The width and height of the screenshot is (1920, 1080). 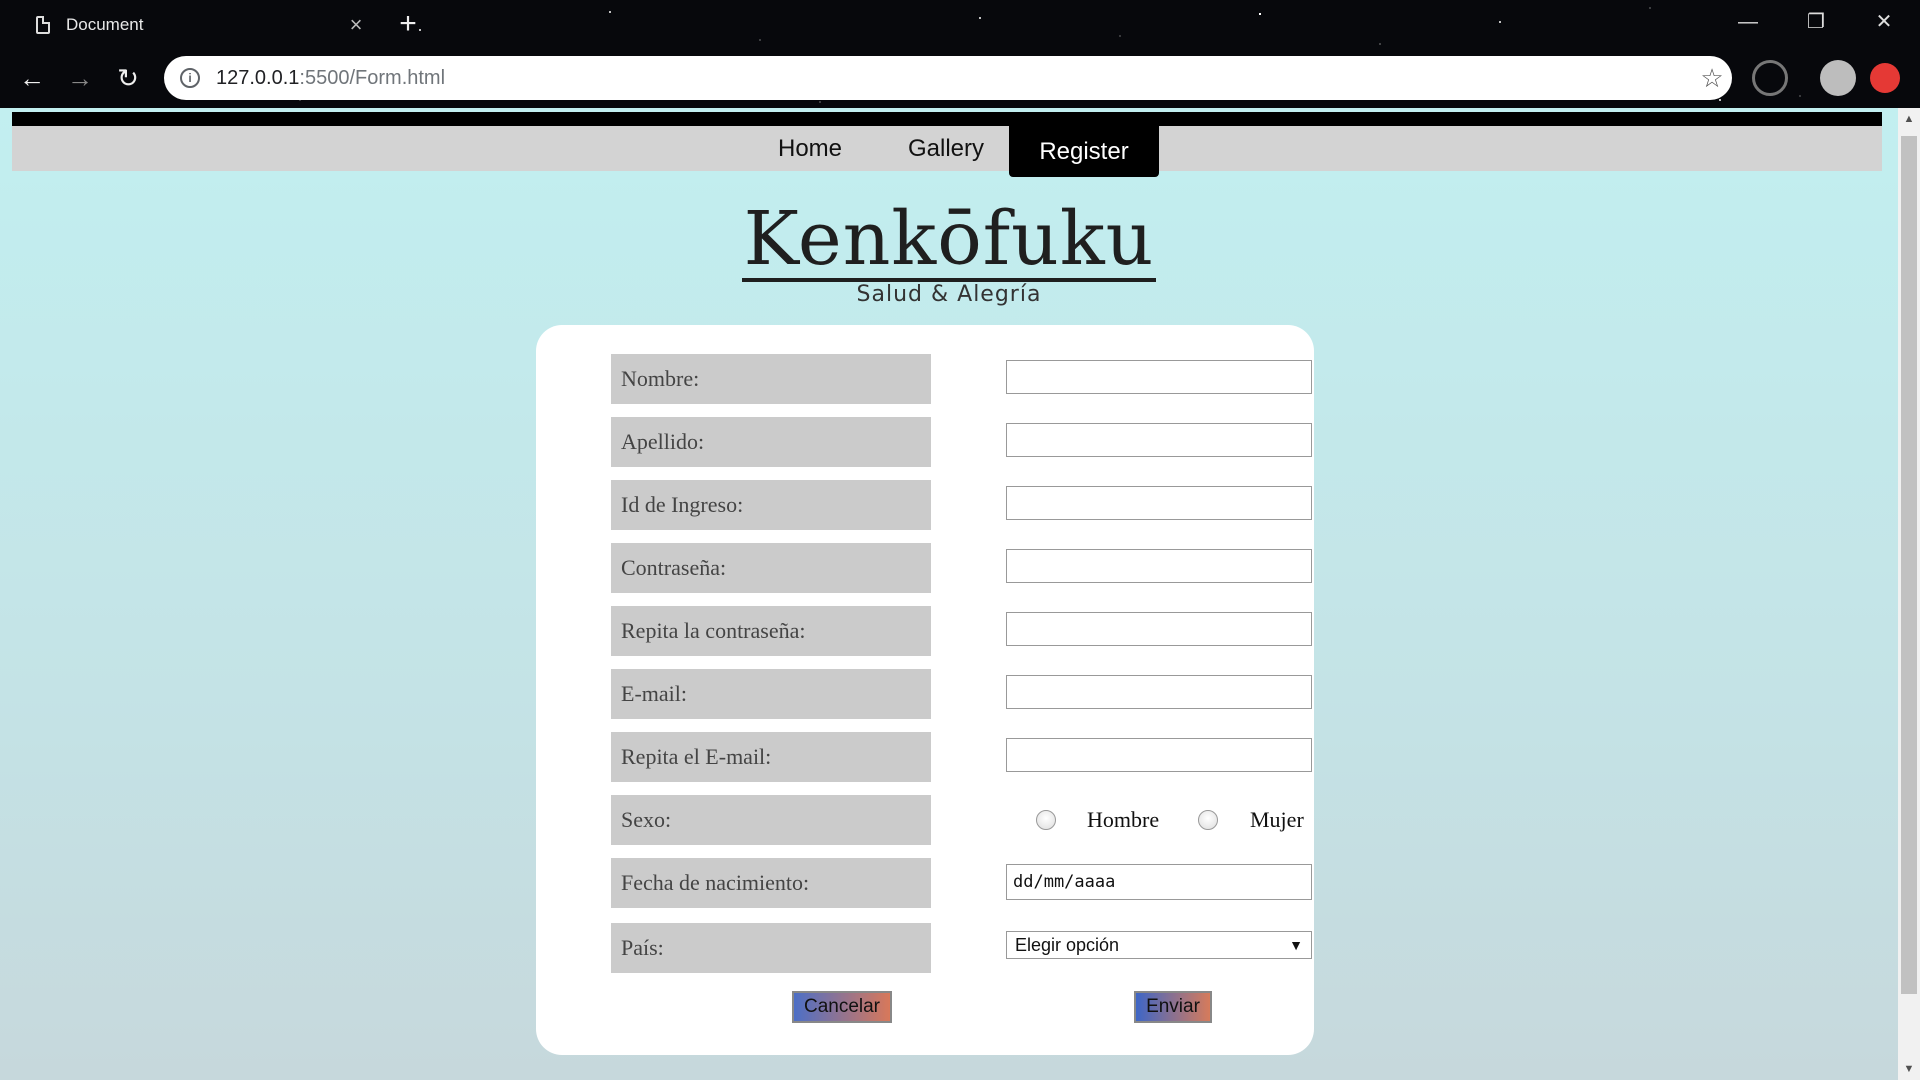 What do you see at coordinates (1159, 945) in the screenshot?
I see `pais-select: Elegir opción ▼` at bounding box center [1159, 945].